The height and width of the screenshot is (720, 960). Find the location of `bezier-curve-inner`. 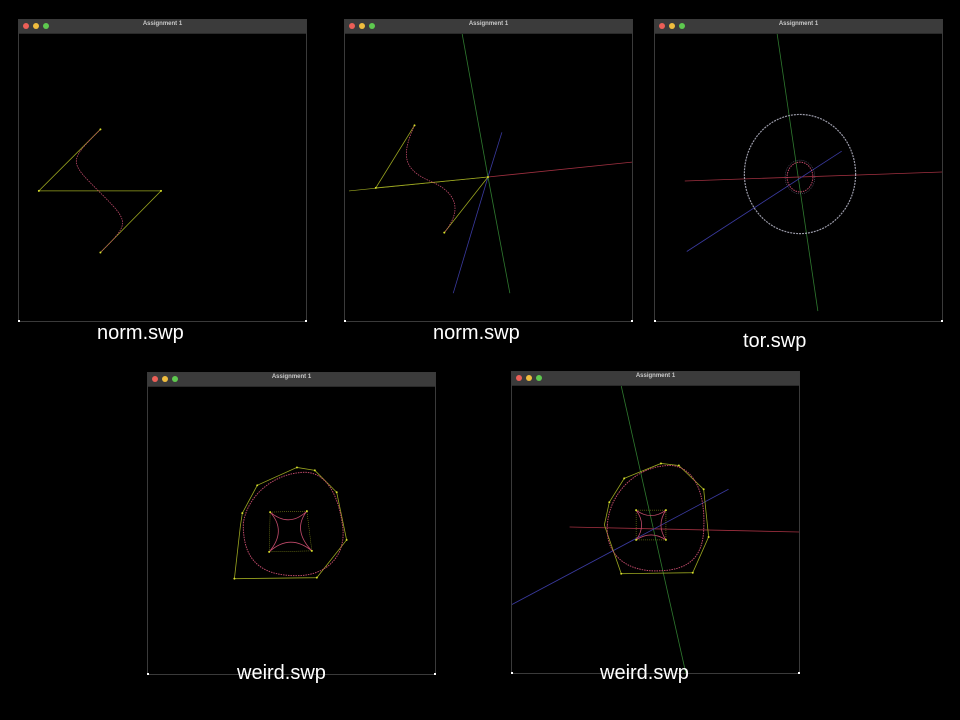

bezier-curve-inner is located at coordinates (290, 531).